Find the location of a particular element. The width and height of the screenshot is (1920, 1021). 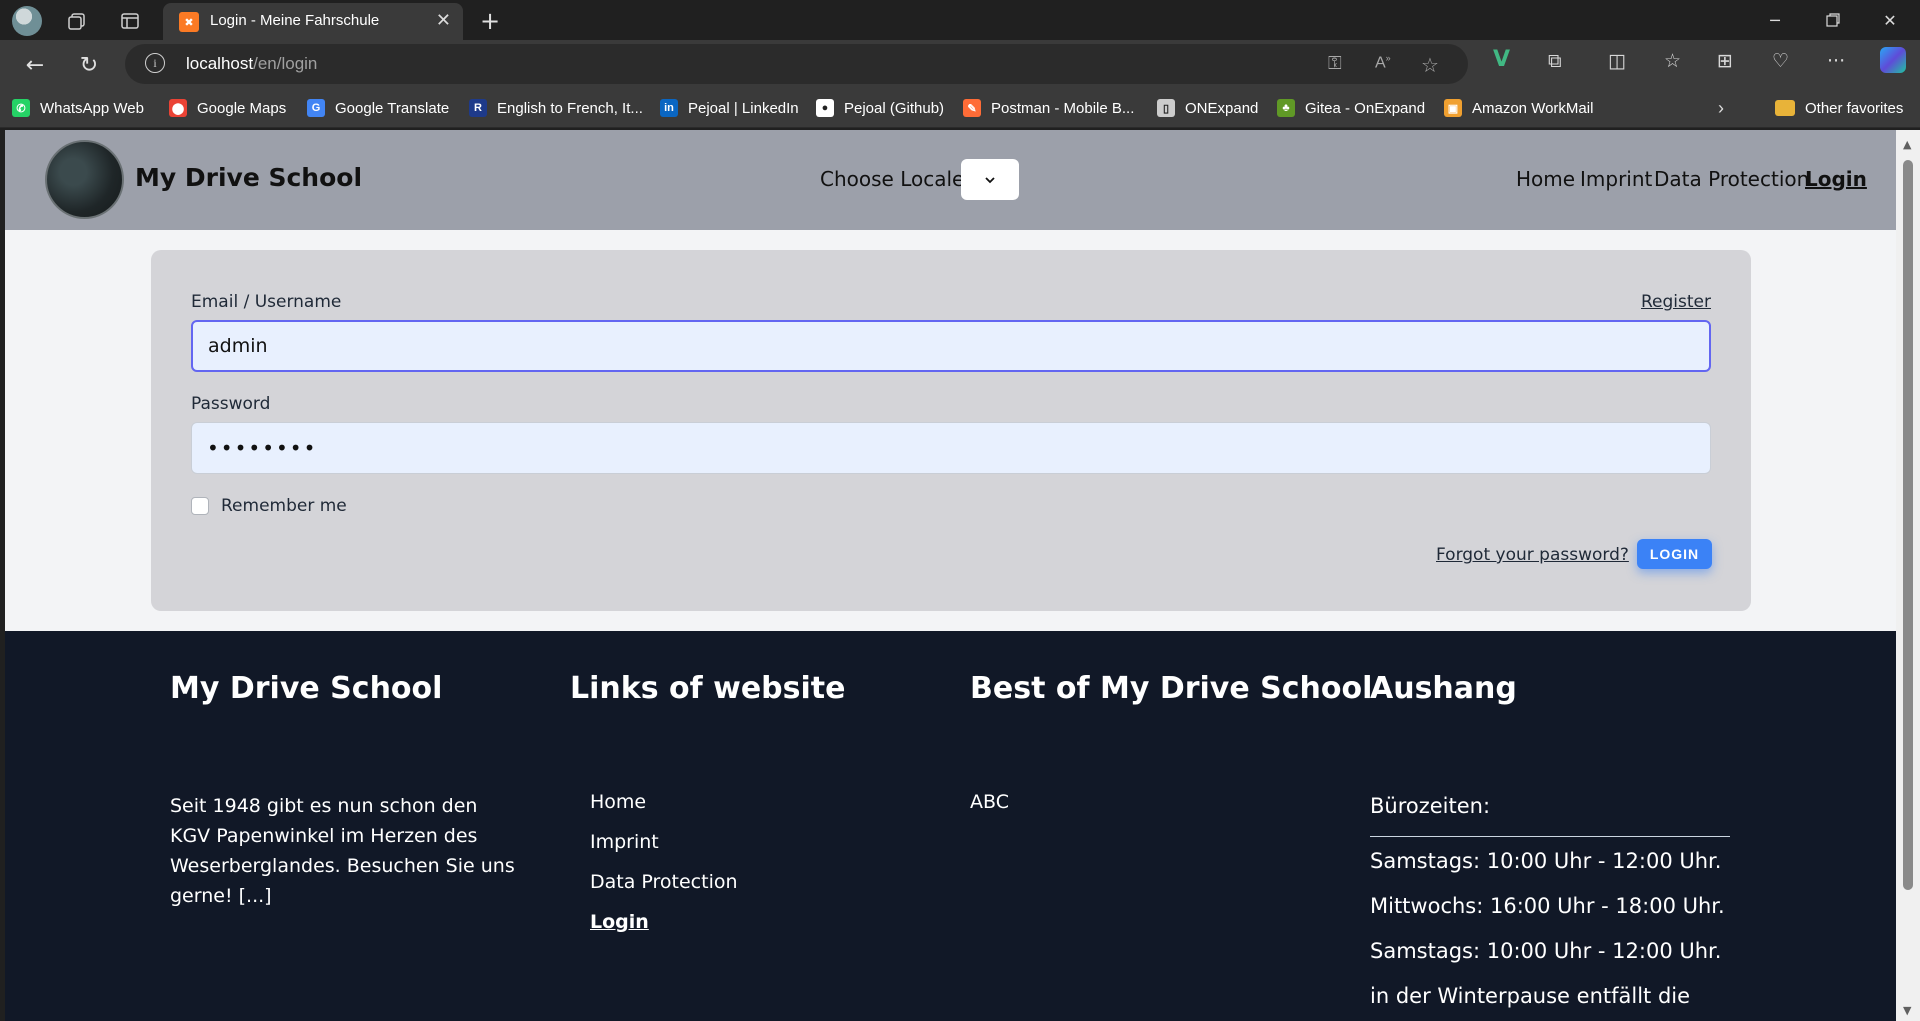

site-brand: My Drive School is located at coordinates (248, 177).